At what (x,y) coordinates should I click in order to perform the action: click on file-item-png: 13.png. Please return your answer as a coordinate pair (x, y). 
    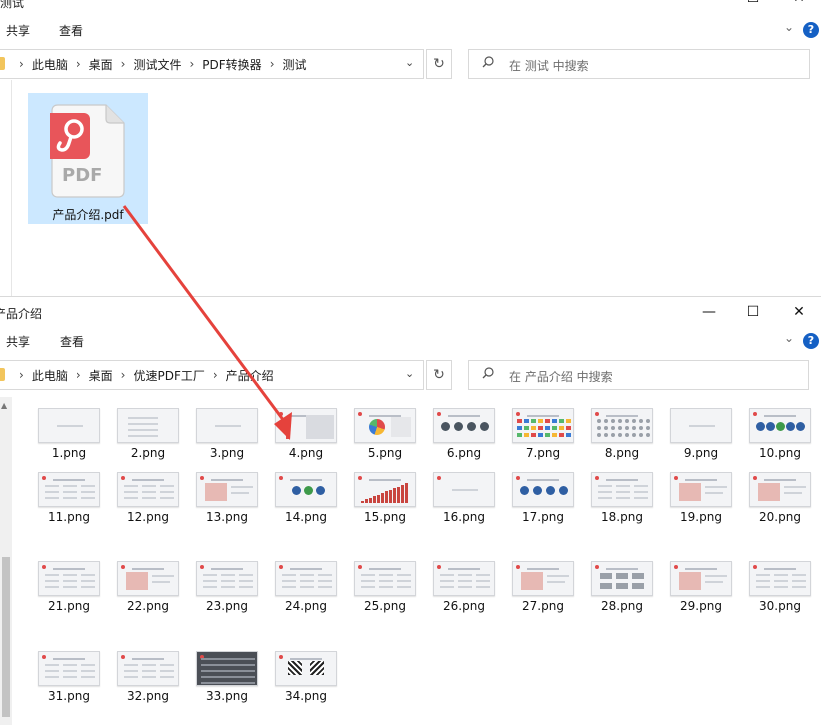
    Looking at the image, I should click on (227, 499).